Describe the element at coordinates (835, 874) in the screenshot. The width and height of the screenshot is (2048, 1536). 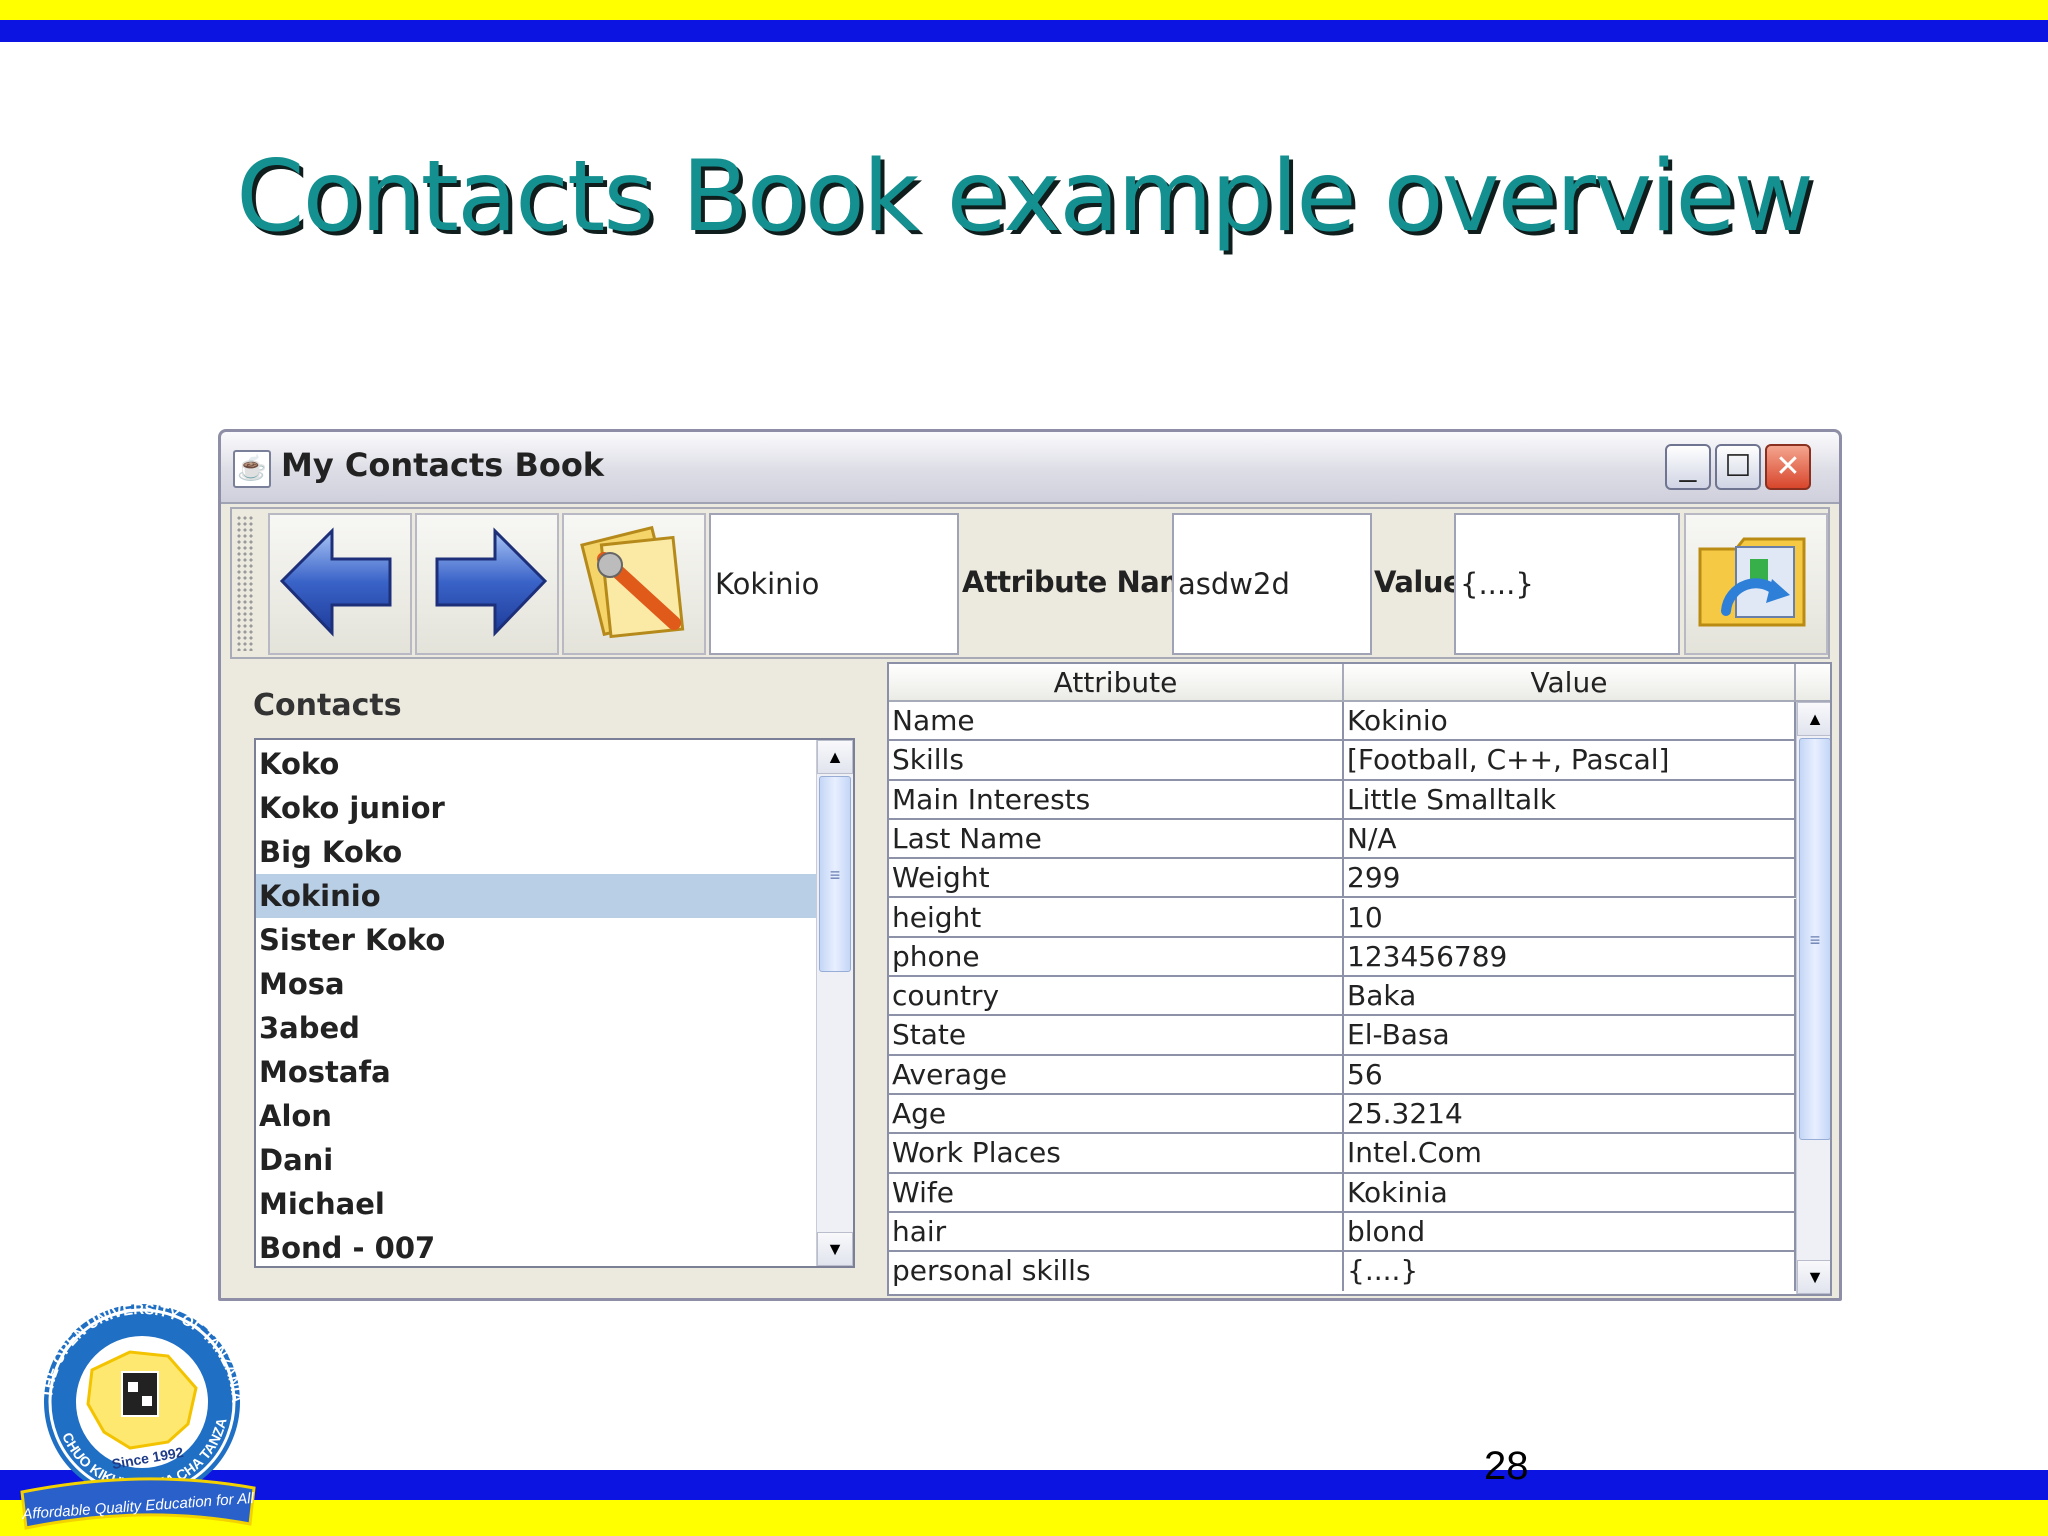
I see `contacts-scroll-thumb: ≡` at that location.